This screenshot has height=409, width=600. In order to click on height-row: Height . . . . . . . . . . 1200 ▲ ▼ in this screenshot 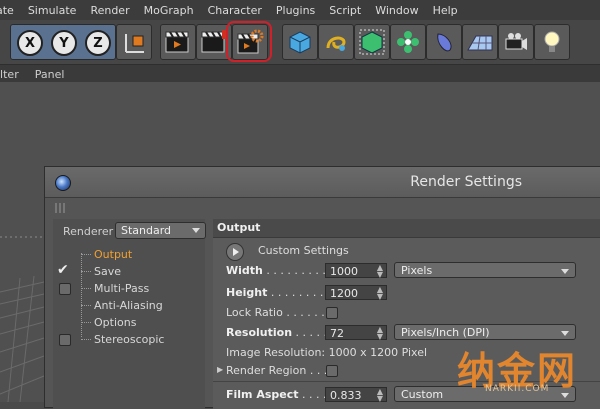, I will do `click(406, 293)`.